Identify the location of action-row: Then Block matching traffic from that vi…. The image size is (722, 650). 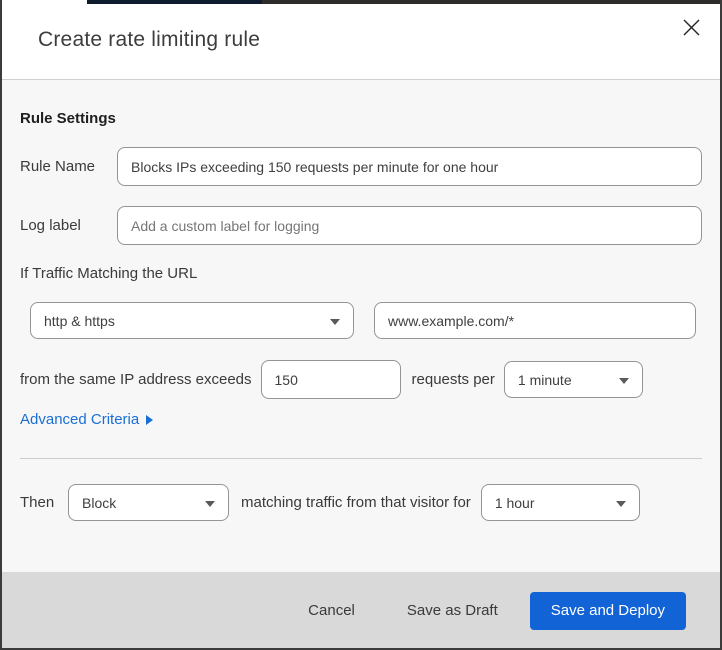
(361, 502).